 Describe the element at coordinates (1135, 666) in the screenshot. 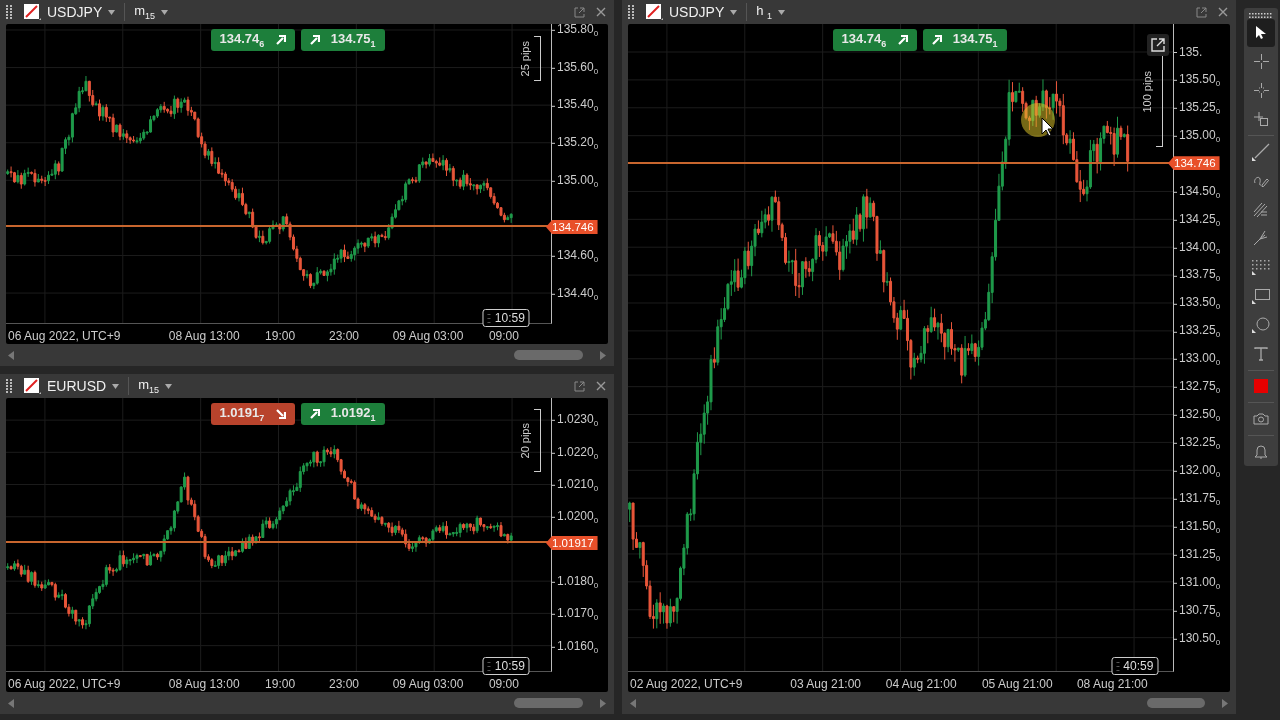

I see `candle-timer: 40:59` at that location.